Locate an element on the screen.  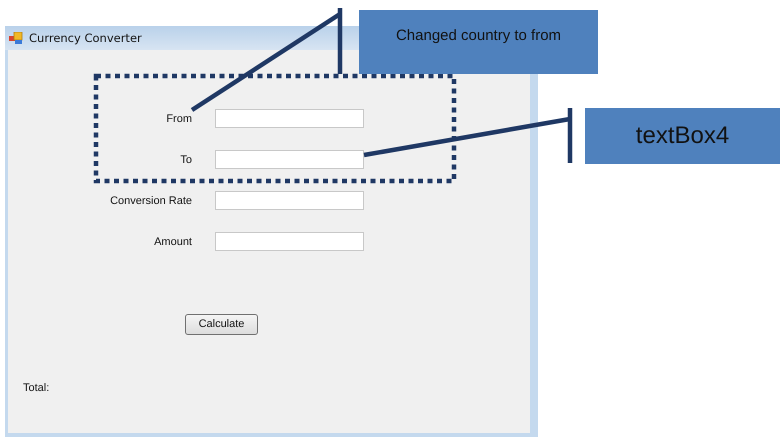
field-label: From is located at coordinates (179, 118).